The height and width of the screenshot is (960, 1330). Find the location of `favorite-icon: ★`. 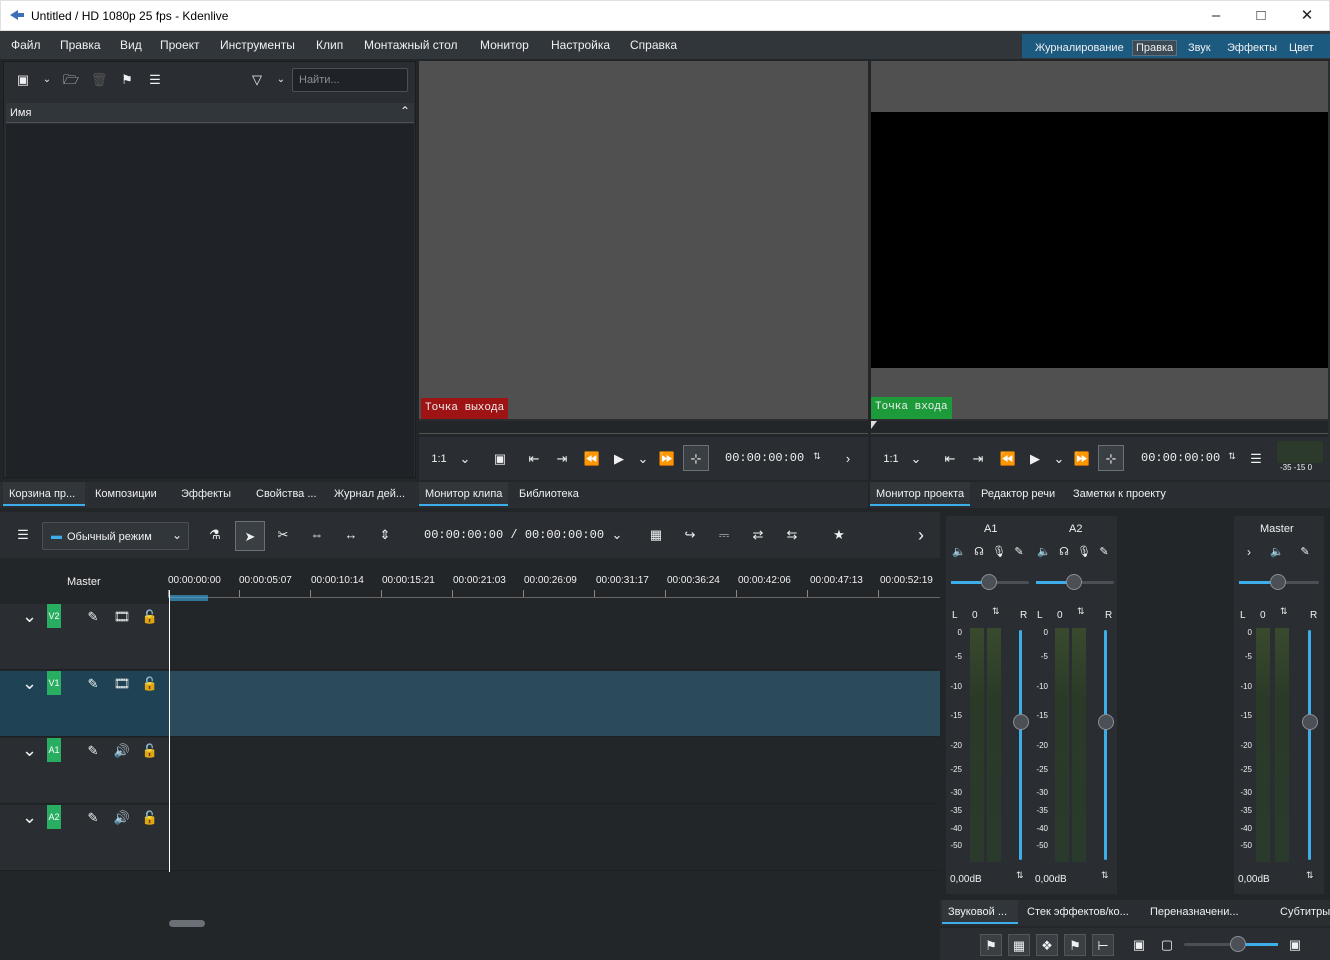

favorite-icon: ★ is located at coordinates (839, 535).